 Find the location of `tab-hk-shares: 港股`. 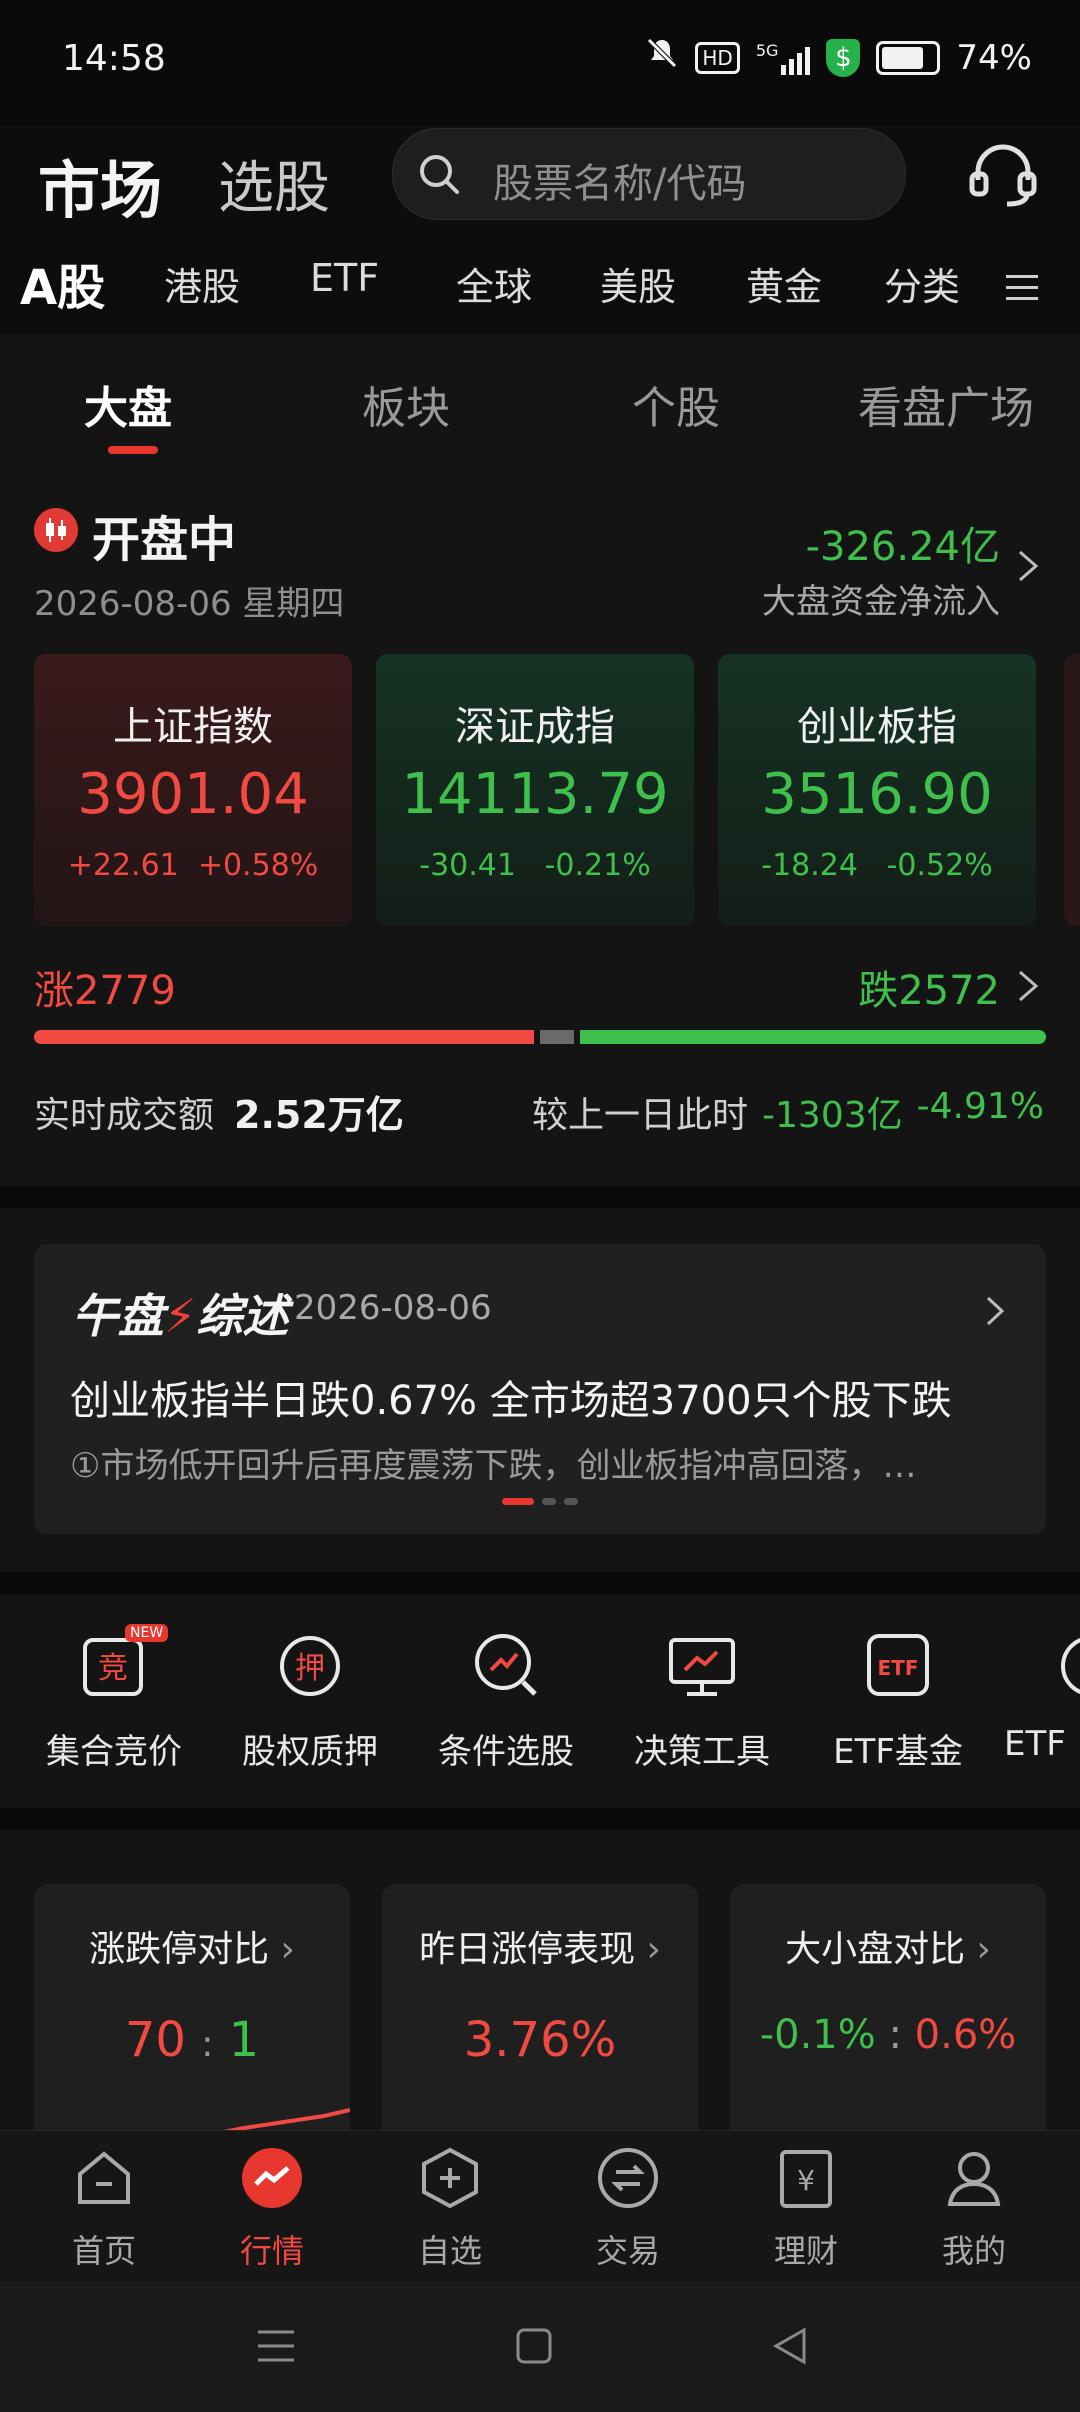

tab-hk-shares: 港股 is located at coordinates (202, 283).